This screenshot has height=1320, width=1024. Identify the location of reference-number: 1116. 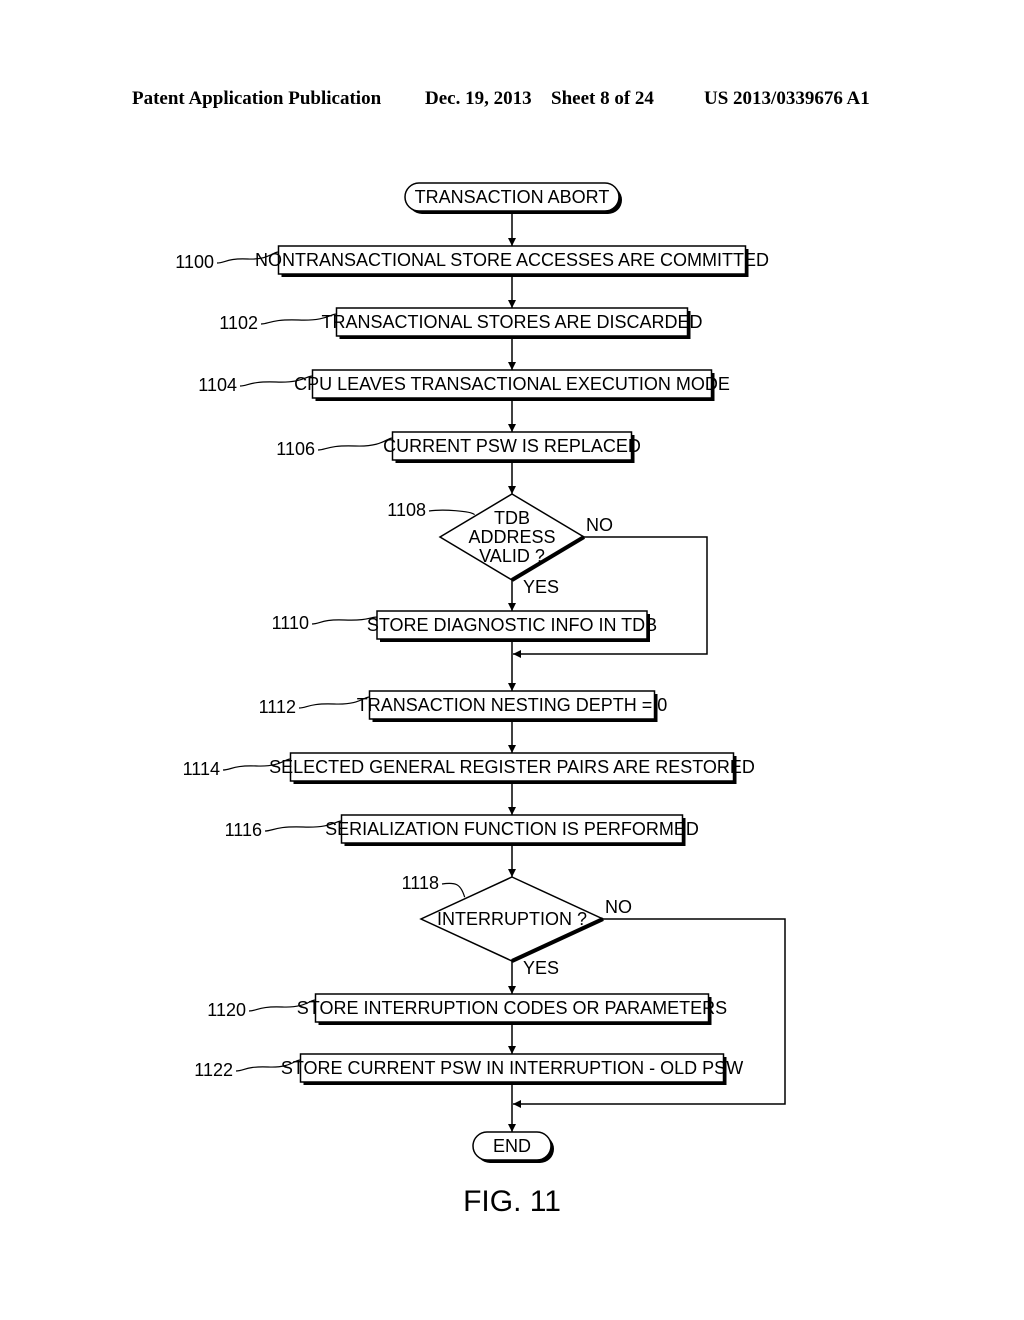
(243, 830).